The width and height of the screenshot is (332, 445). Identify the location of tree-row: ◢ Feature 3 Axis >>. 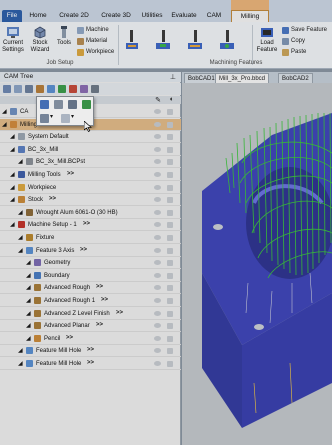
(90, 251).